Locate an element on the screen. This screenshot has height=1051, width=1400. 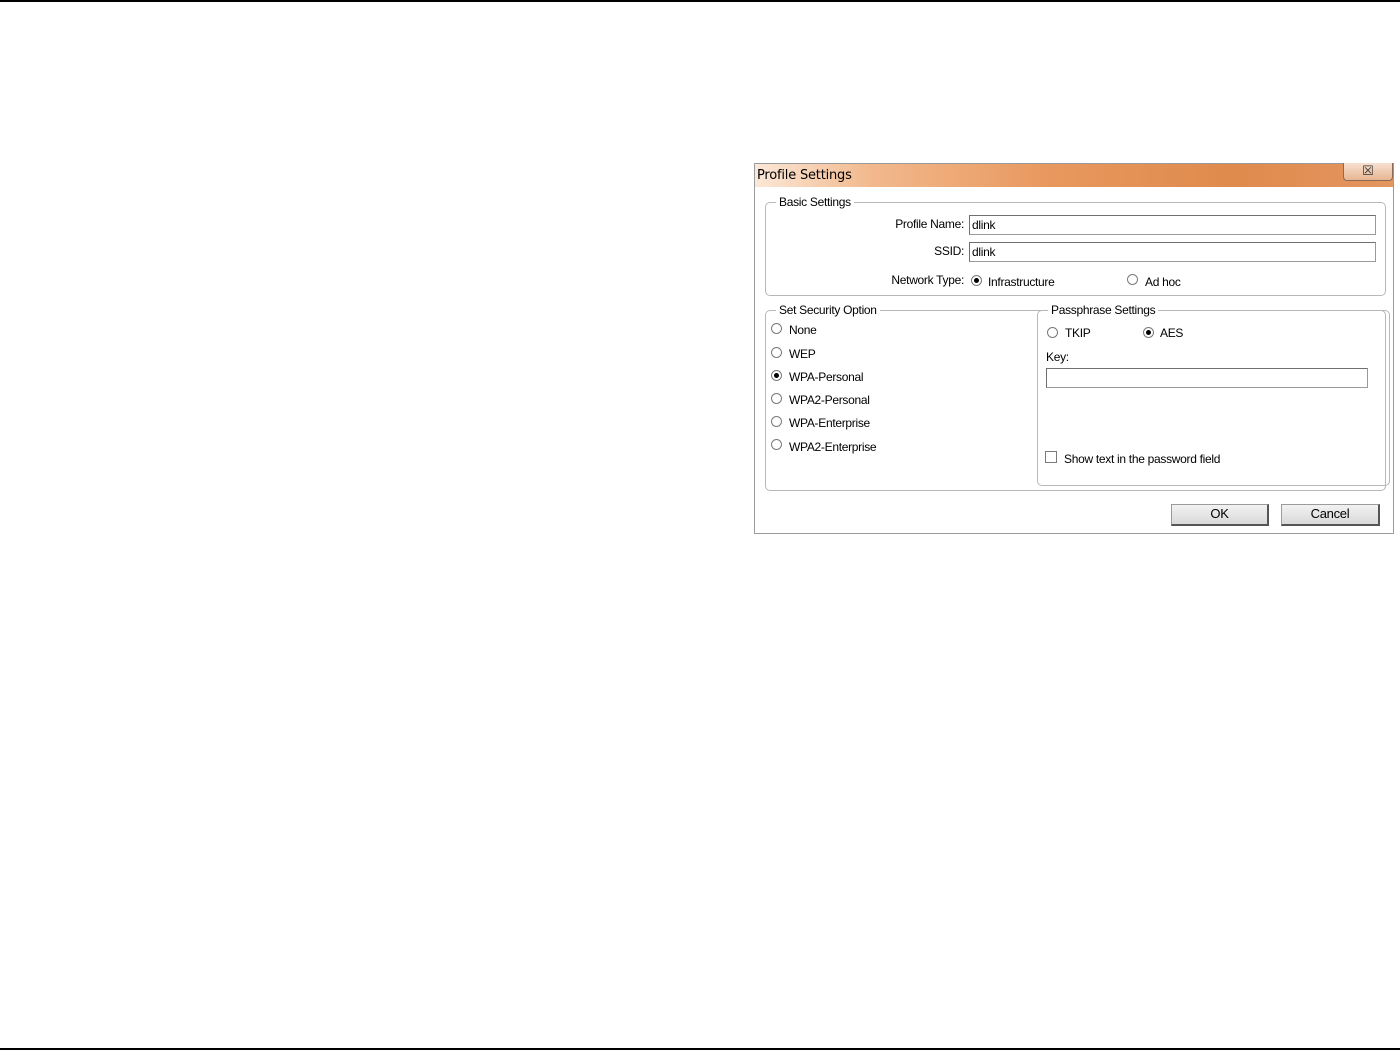
close-button: ☒ is located at coordinates (1368, 172).